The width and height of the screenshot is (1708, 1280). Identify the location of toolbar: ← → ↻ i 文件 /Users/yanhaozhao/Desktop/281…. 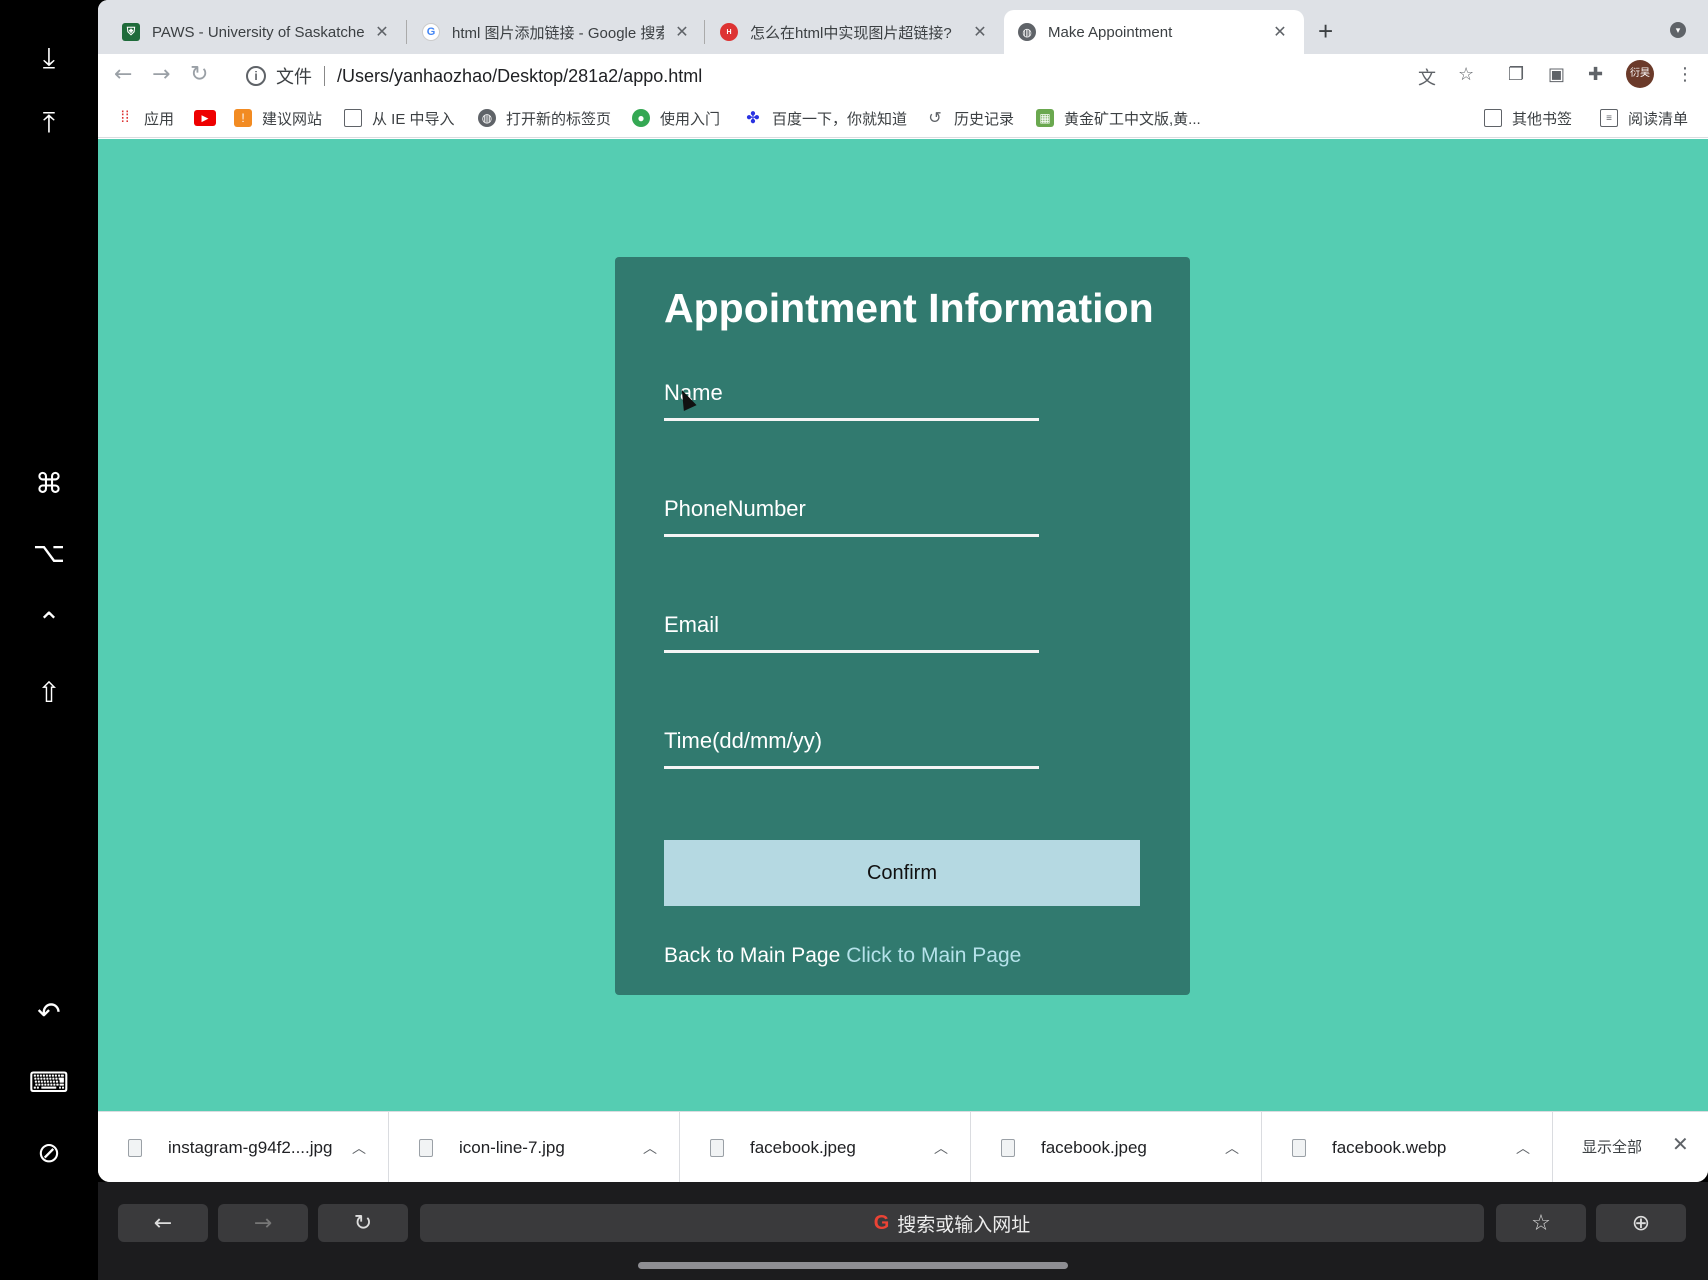
(903, 76).